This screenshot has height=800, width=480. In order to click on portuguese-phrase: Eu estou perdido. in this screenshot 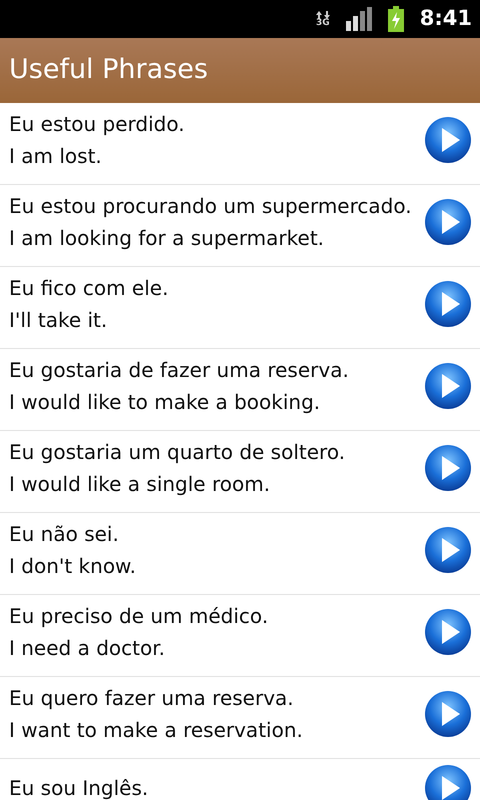, I will do `click(97, 124)`.